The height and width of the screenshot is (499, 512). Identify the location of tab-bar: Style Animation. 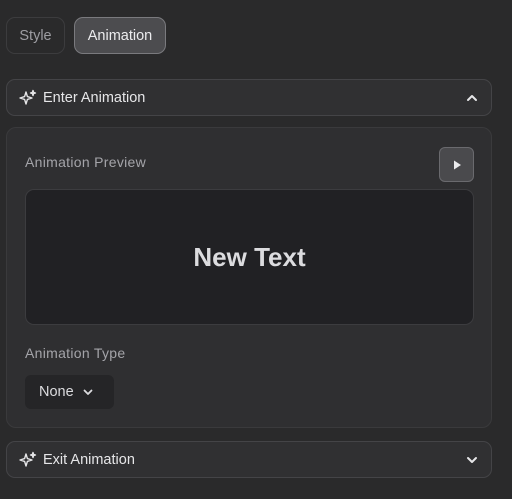
(86, 35).